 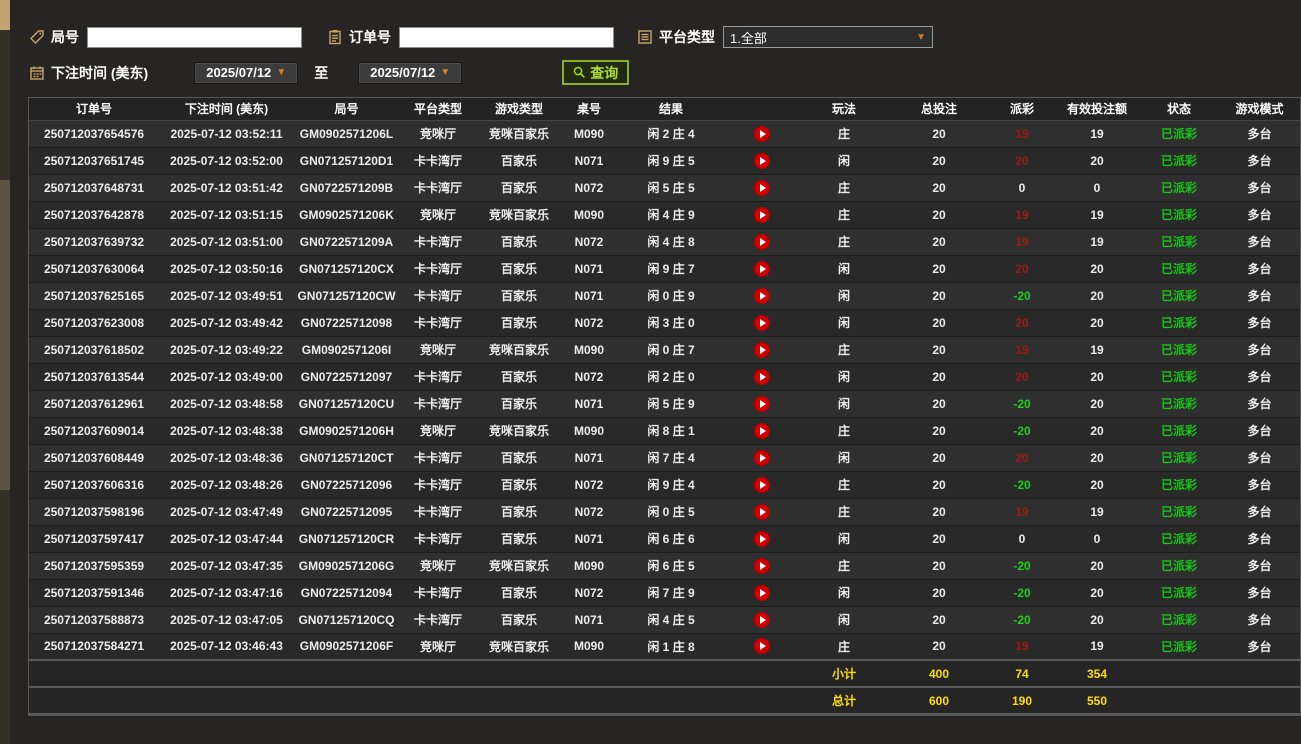 What do you see at coordinates (5, 335) in the screenshot?
I see `left-edge-scrollbar` at bounding box center [5, 335].